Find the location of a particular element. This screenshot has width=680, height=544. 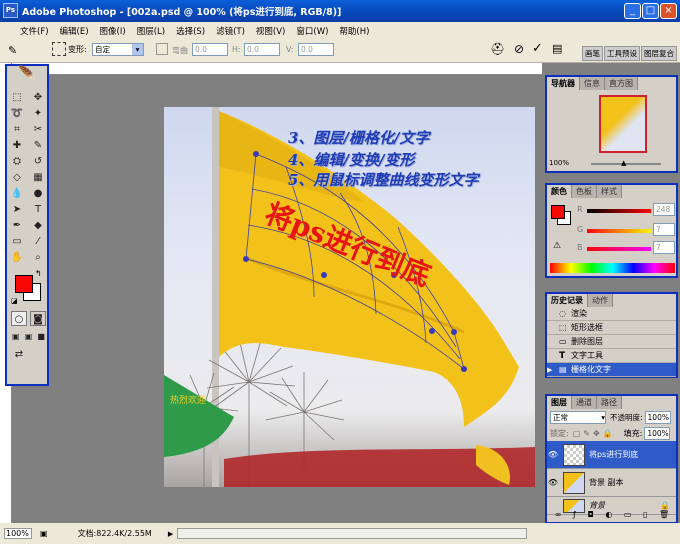

blur-tool-icon: 💧 is located at coordinates (17, 193).